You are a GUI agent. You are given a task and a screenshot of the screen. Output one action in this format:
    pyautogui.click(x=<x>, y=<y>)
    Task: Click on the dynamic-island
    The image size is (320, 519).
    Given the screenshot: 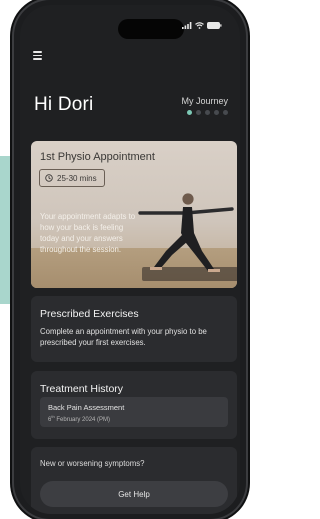 What is the action you would take?
    pyautogui.click(x=151, y=29)
    